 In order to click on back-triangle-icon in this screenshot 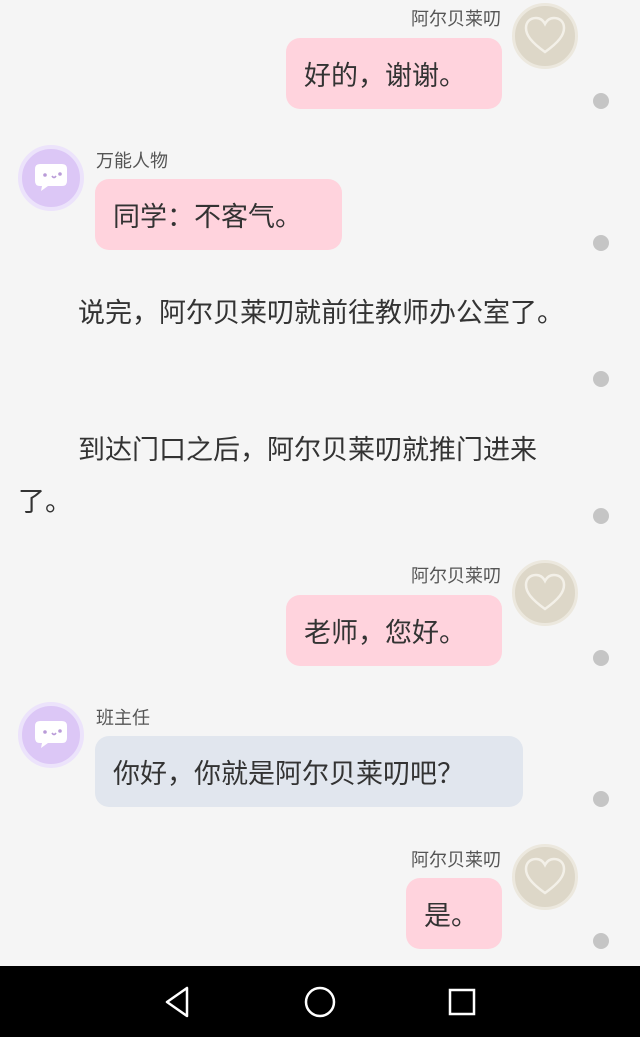, I will do `click(177, 1002)`.